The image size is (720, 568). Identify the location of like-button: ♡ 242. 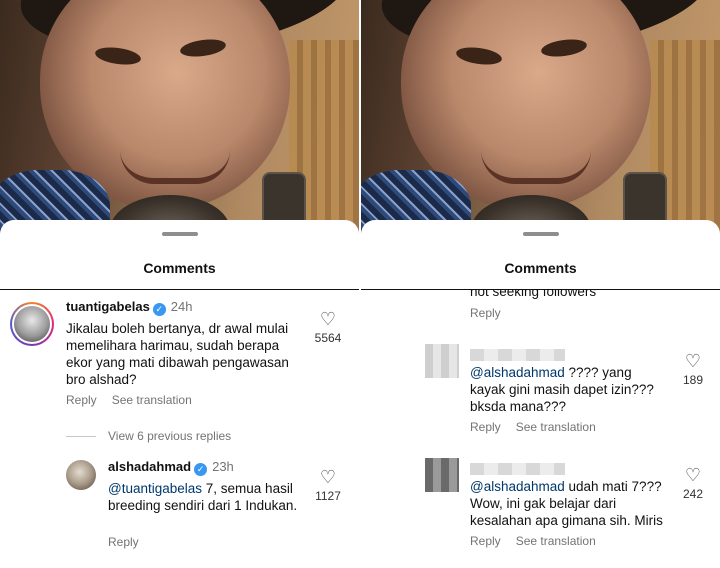
(693, 483).